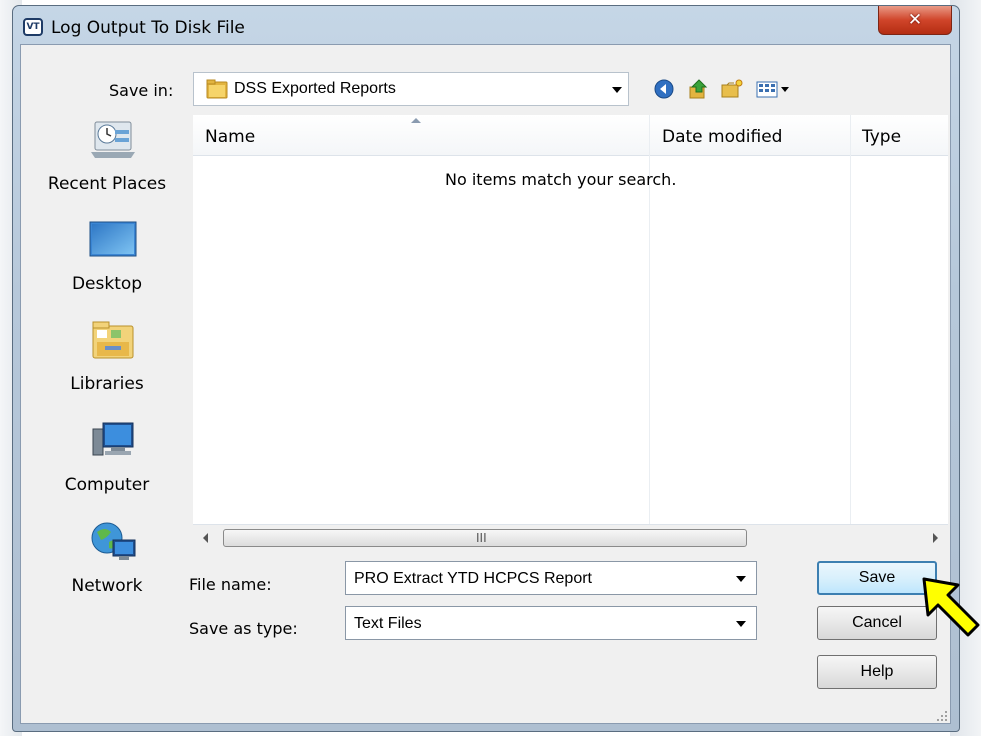 Image resolution: width=981 pixels, height=736 pixels. Describe the element at coordinates (722, 137) in the screenshot. I see `column-header-date-modified: Date modified` at that location.